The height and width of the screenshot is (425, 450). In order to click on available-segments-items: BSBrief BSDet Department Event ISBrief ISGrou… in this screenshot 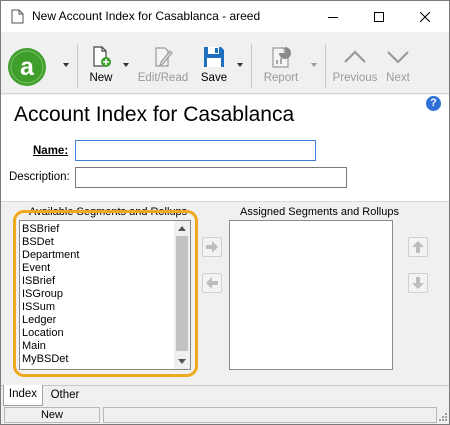, I will do `click(50, 294)`.